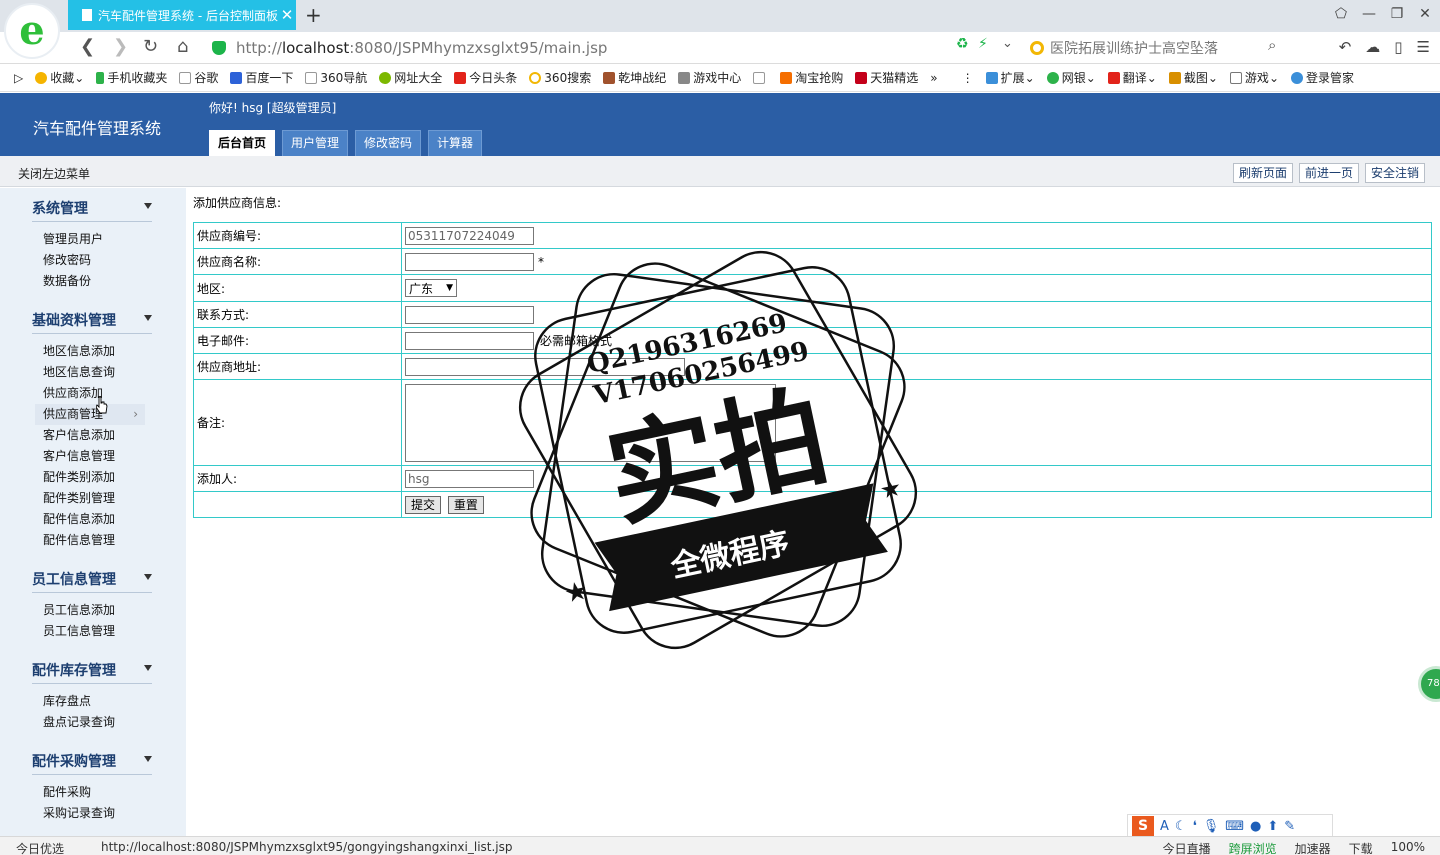 This screenshot has height=855, width=1440. Describe the element at coordinates (1211, 826) in the screenshot. I see `microphone-icon: 🎙` at that location.